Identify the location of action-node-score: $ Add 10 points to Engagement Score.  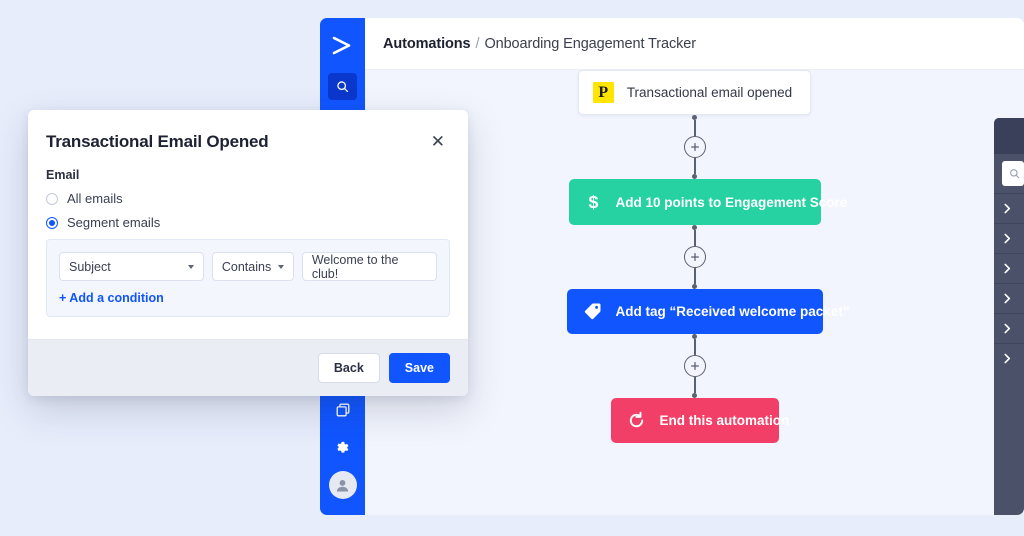
(707, 202).